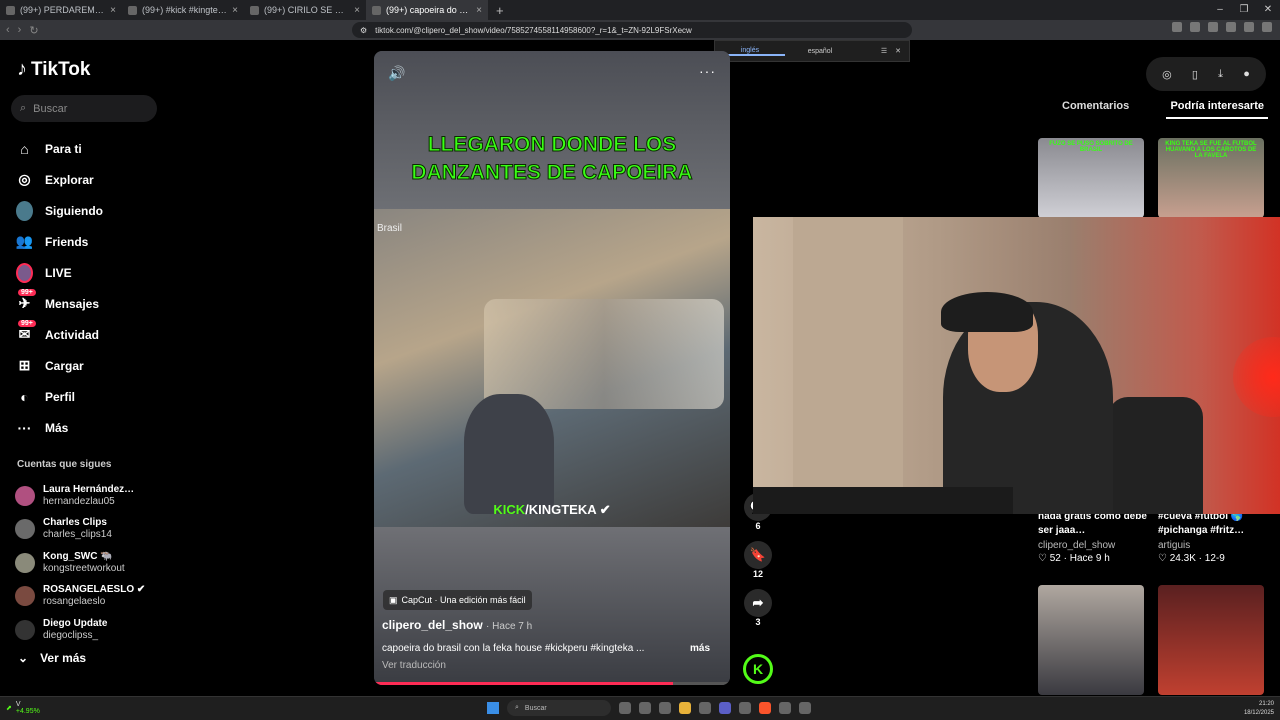  Describe the element at coordinates (100, 496) in the screenshot. I see `following-account: Laura Hernández… hernandezlau05` at that location.